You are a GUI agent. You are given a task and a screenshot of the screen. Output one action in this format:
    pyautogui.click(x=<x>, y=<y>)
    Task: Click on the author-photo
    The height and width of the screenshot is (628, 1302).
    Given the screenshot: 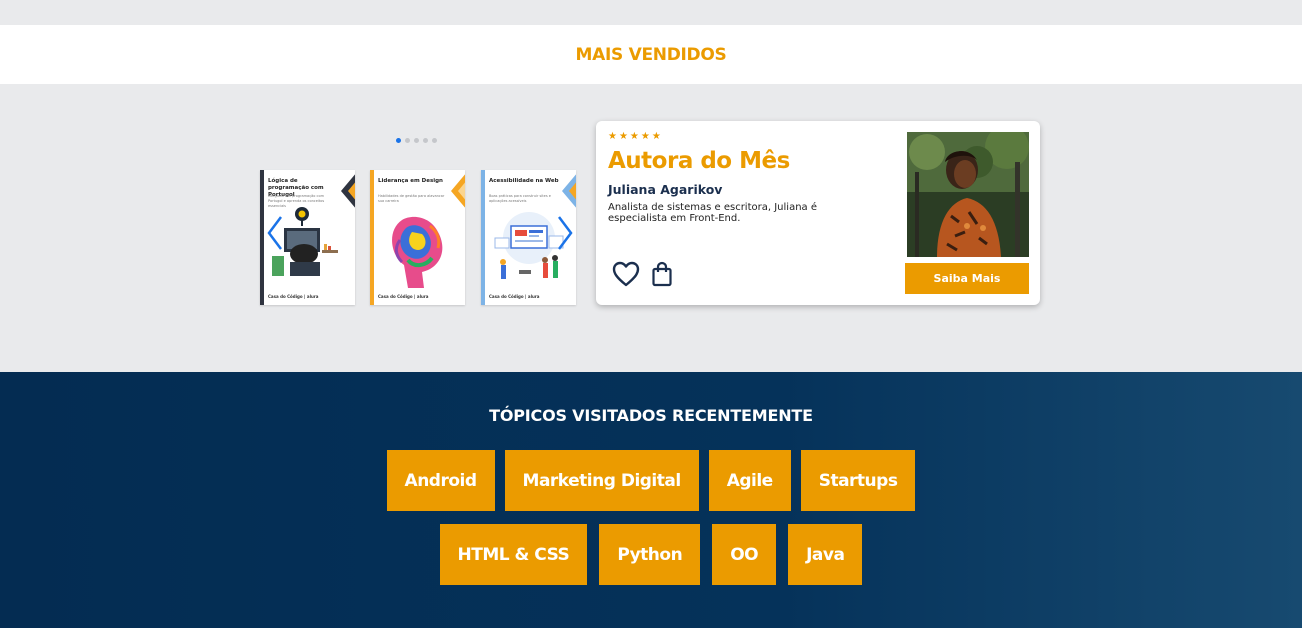 What is the action you would take?
    pyautogui.click(x=968, y=194)
    